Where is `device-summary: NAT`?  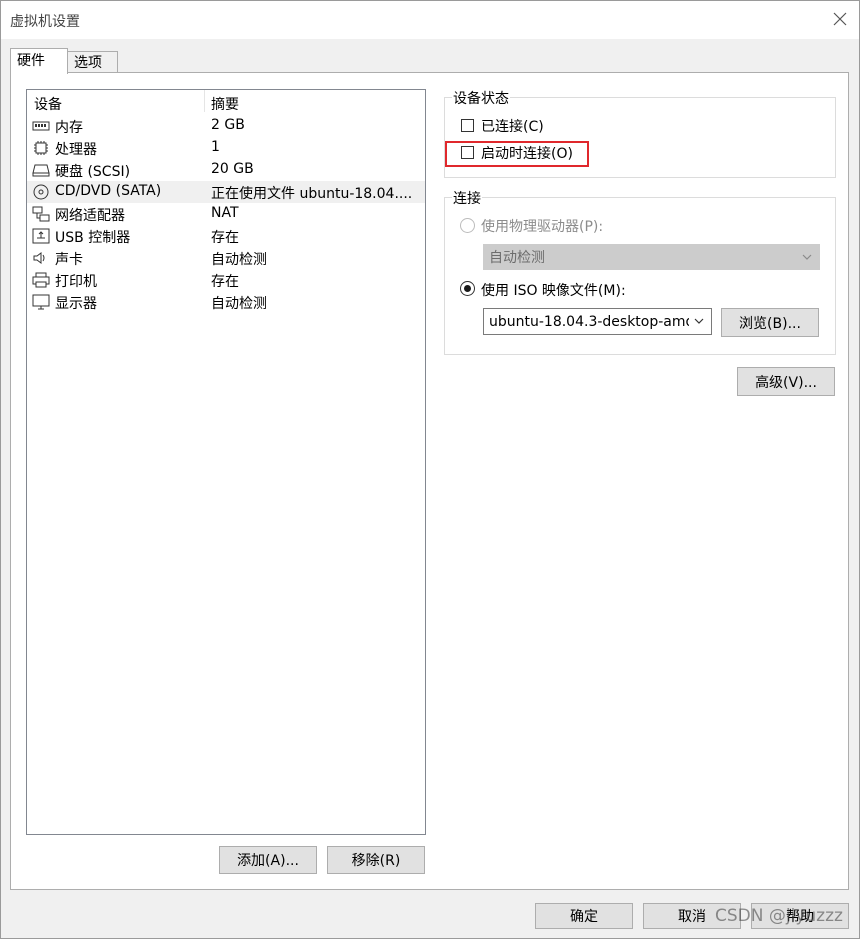
device-summary: NAT is located at coordinates (225, 213).